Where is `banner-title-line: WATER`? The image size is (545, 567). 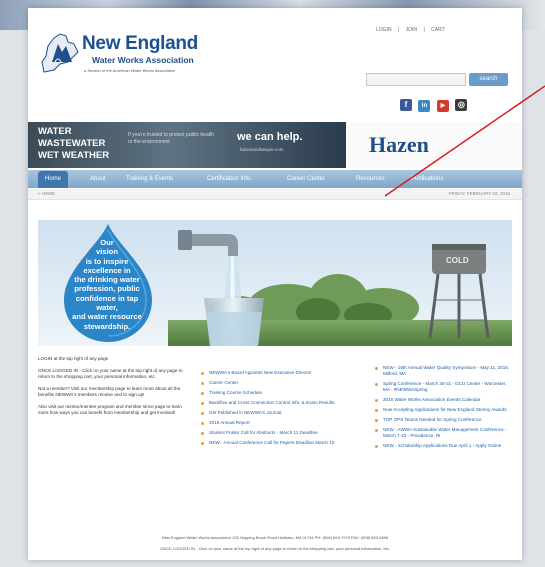
banner-title-line: WATER is located at coordinates (55, 131).